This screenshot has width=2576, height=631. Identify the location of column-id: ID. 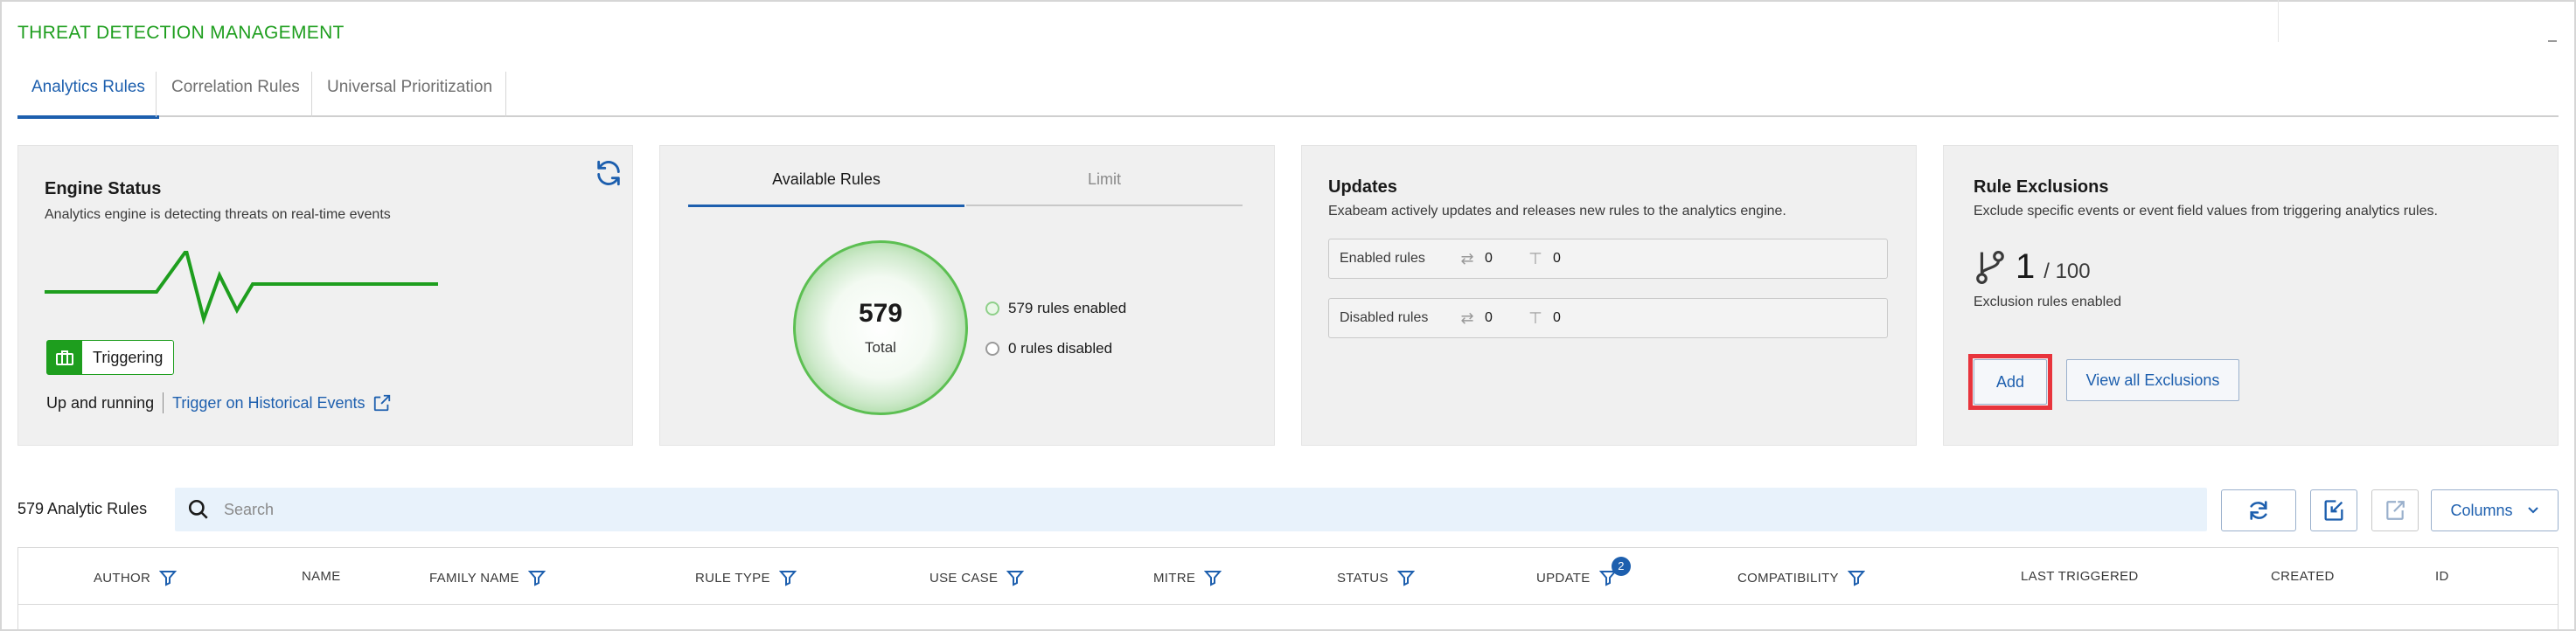
(2442, 576).